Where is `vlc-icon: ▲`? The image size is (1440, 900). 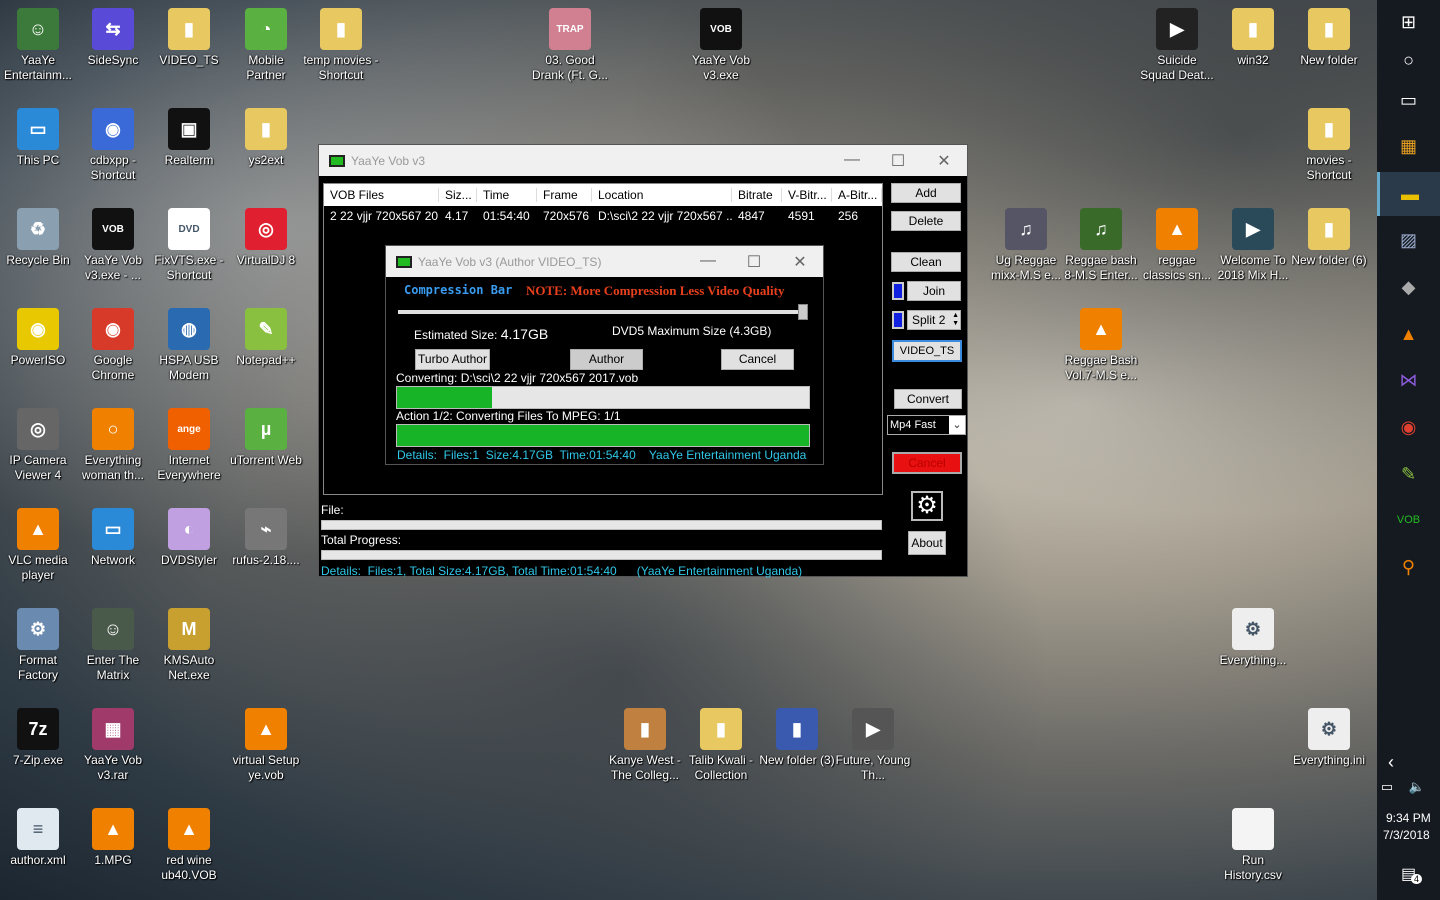 vlc-icon: ▲ is located at coordinates (1408, 334).